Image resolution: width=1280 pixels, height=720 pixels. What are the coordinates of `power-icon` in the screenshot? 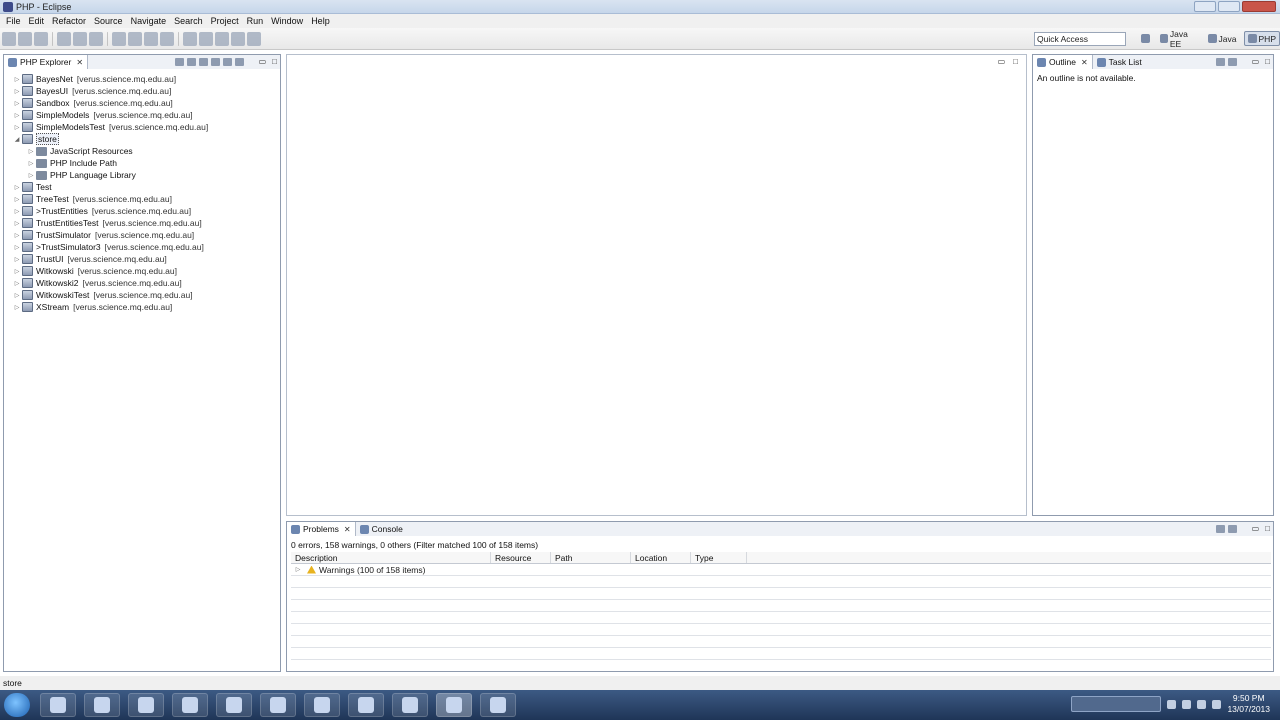 It's located at (1217, 704).